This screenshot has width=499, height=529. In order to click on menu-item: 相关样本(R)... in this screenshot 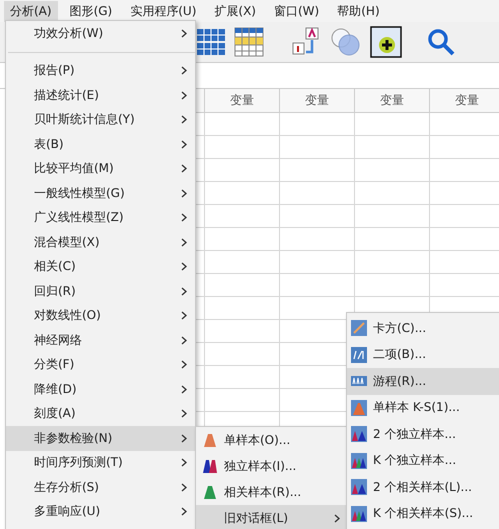, I will do `click(272, 492)`.